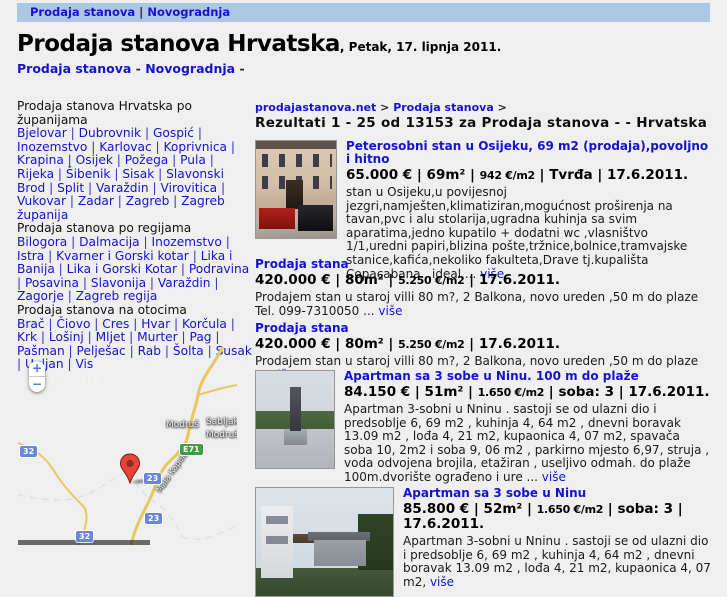  What do you see at coordinates (436, 509) in the screenshot?
I see `listing-price: 85.800 €` at bounding box center [436, 509].